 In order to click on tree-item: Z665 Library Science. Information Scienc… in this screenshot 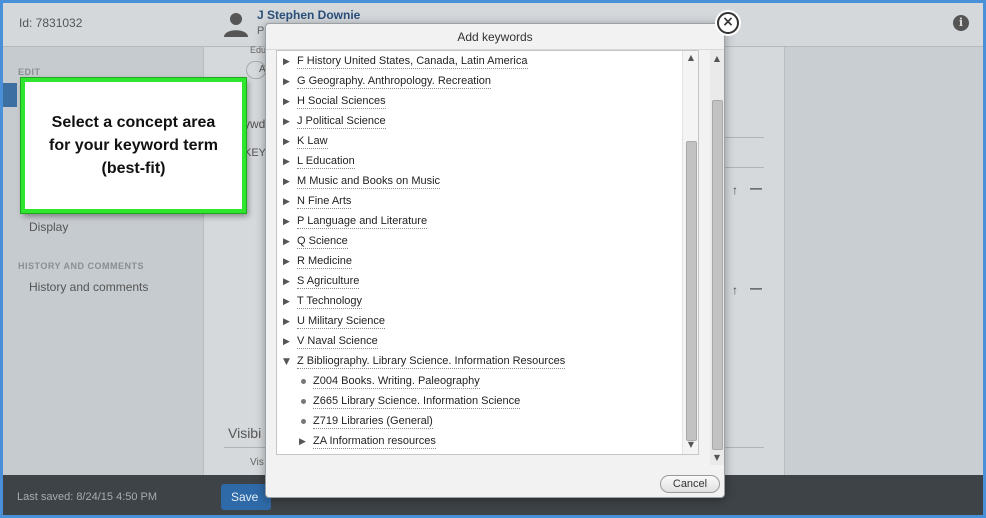, I will do `click(410, 402)`.